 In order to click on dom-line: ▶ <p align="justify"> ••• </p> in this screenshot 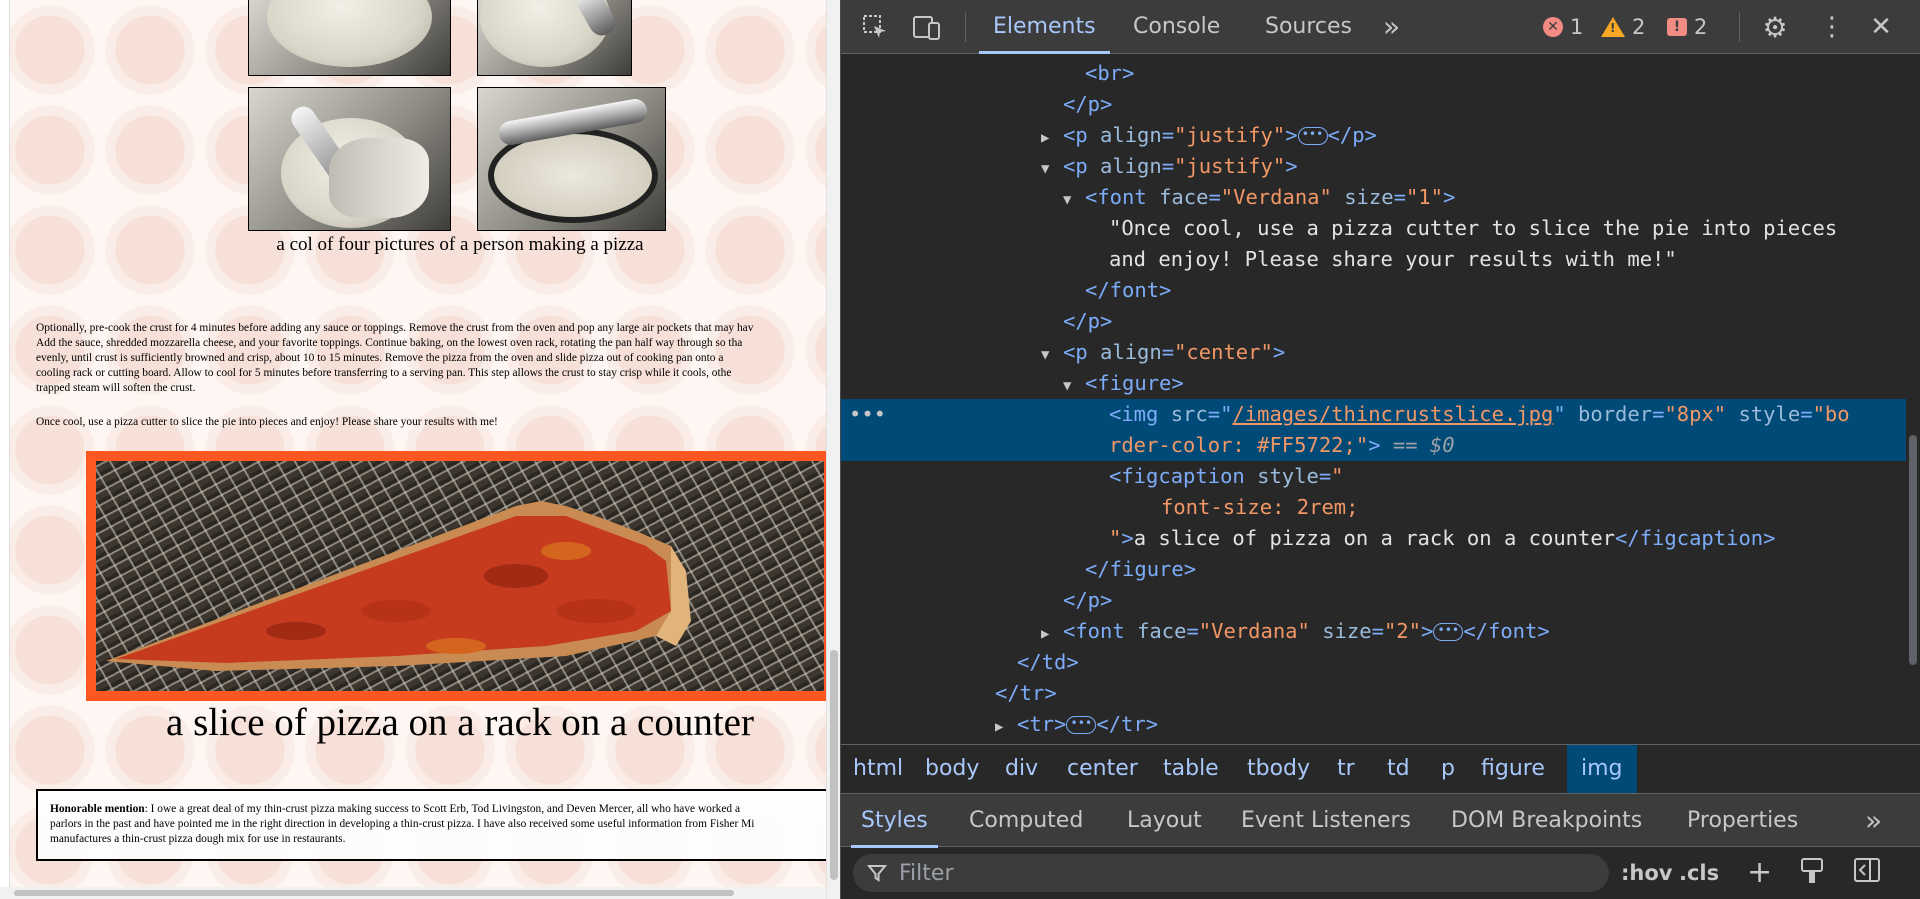, I will do `click(1373, 135)`.